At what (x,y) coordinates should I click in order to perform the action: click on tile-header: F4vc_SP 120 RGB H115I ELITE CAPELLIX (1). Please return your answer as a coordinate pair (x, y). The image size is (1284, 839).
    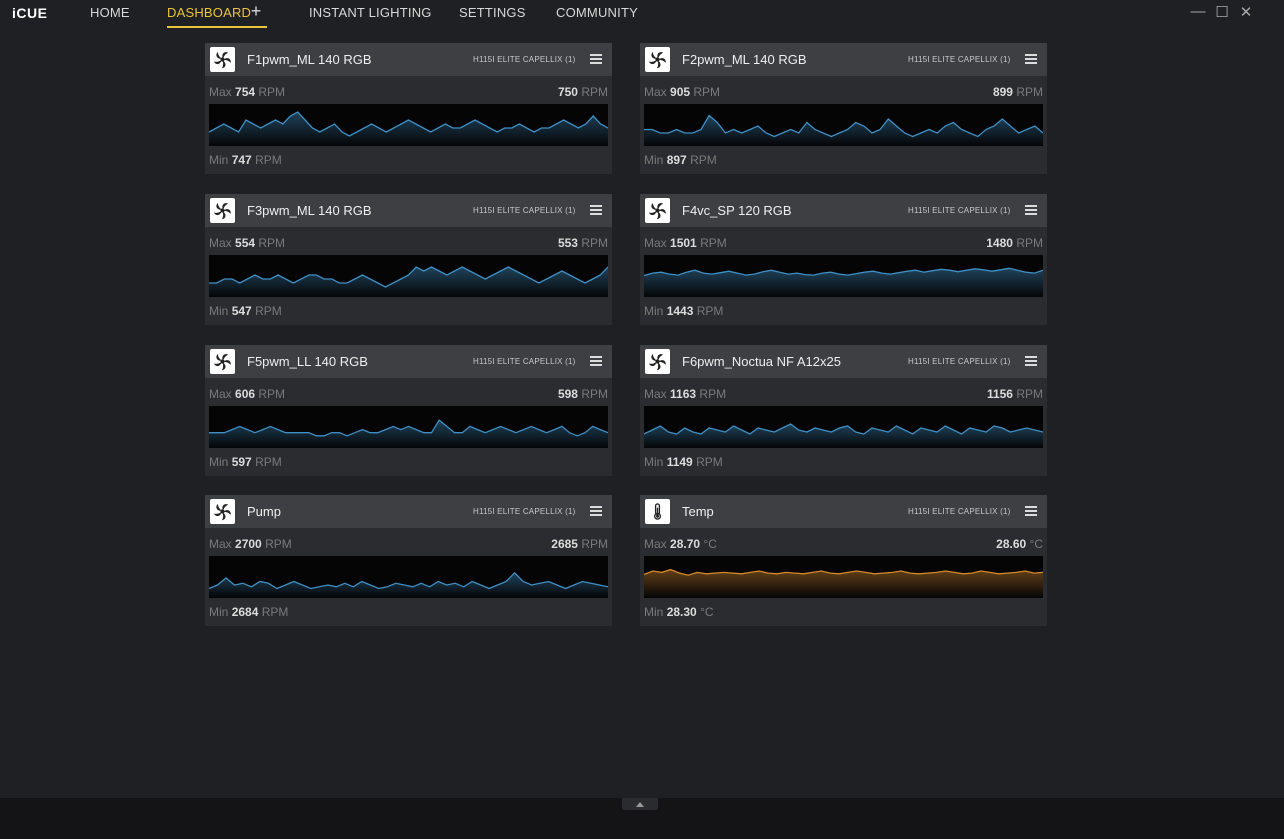
    Looking at the image, I should click on (843, 210).